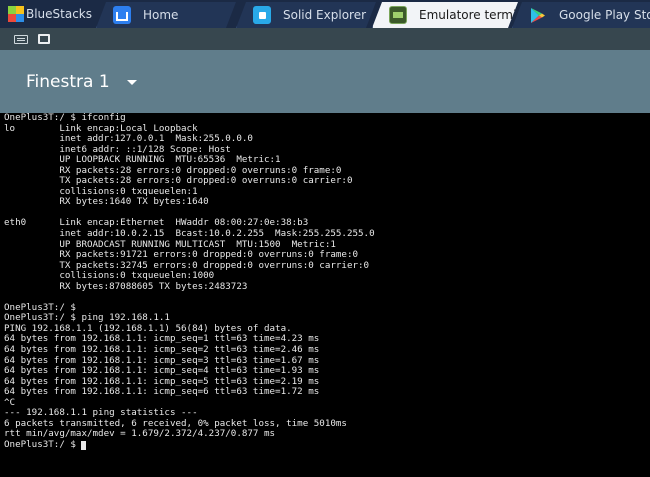 This screenshot has width=650, height=477. Describe the element at coordinates (604, 15) in the screenshot. I see `tab-label: Google Play Store` at that location.